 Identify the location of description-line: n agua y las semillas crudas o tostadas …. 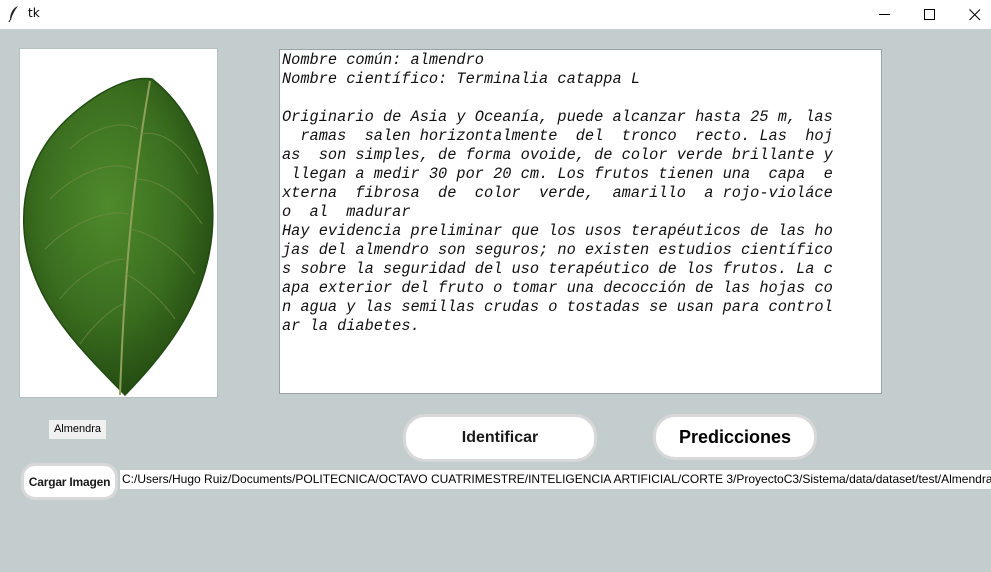
(557, 307).